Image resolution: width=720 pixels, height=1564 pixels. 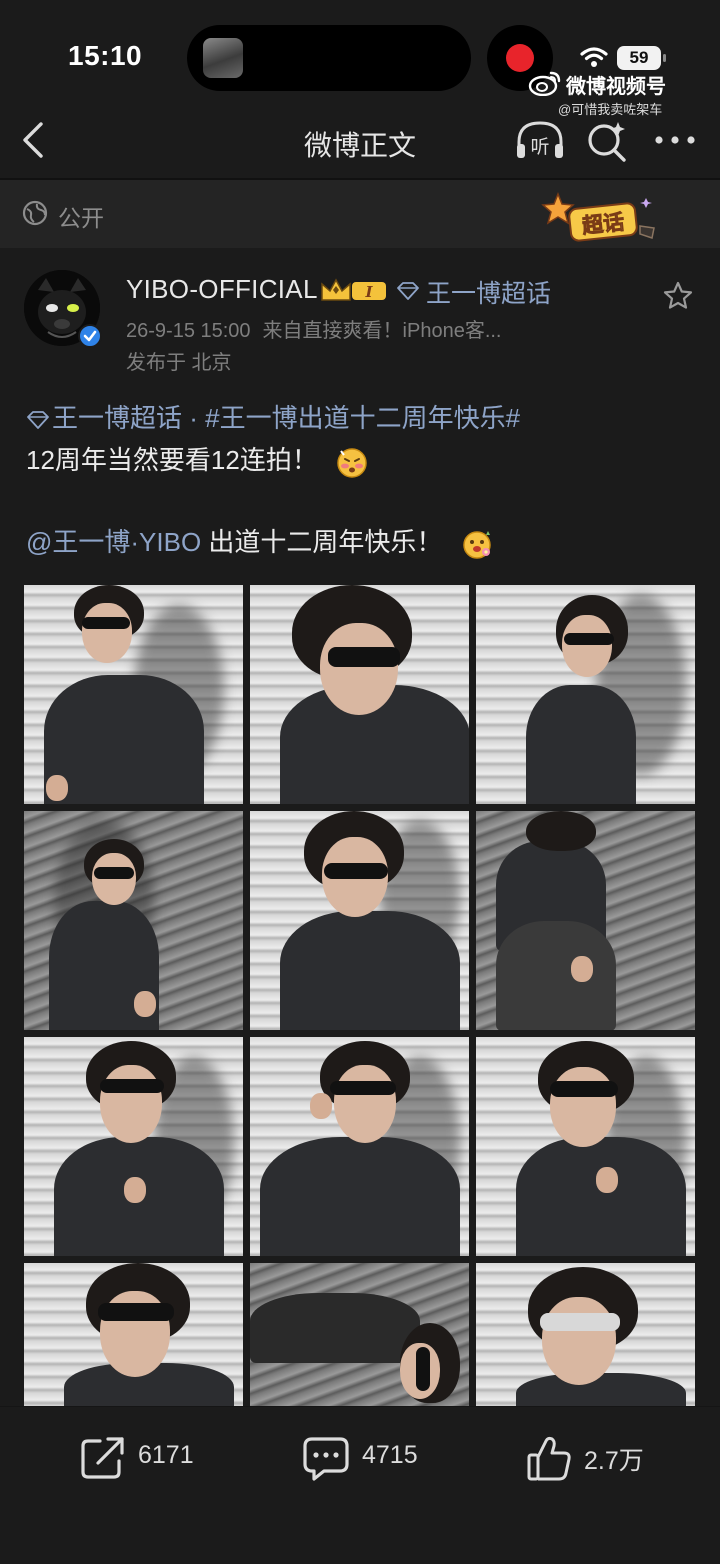 What do you see at coordinates (408, 291) in the screenshot?
I see `super-topic-diamond-icon` at bounding box center [408, 291].